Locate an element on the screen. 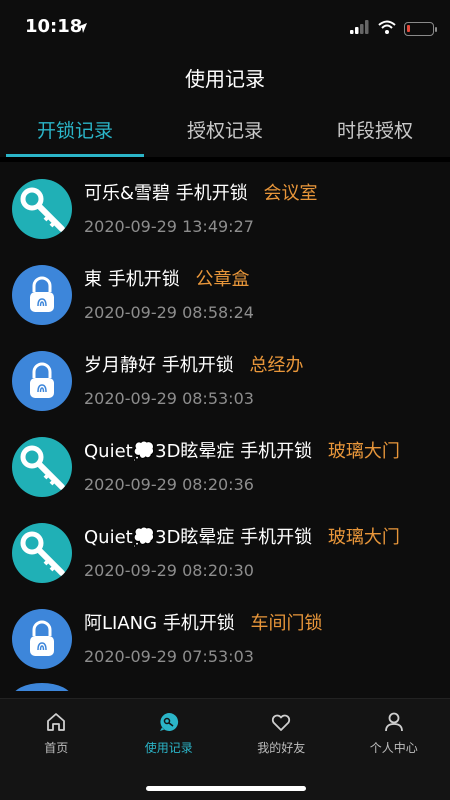 This screenshot has height=800, width=450. tabbar-home-label: 首页 is located at coordinates (56, 748).